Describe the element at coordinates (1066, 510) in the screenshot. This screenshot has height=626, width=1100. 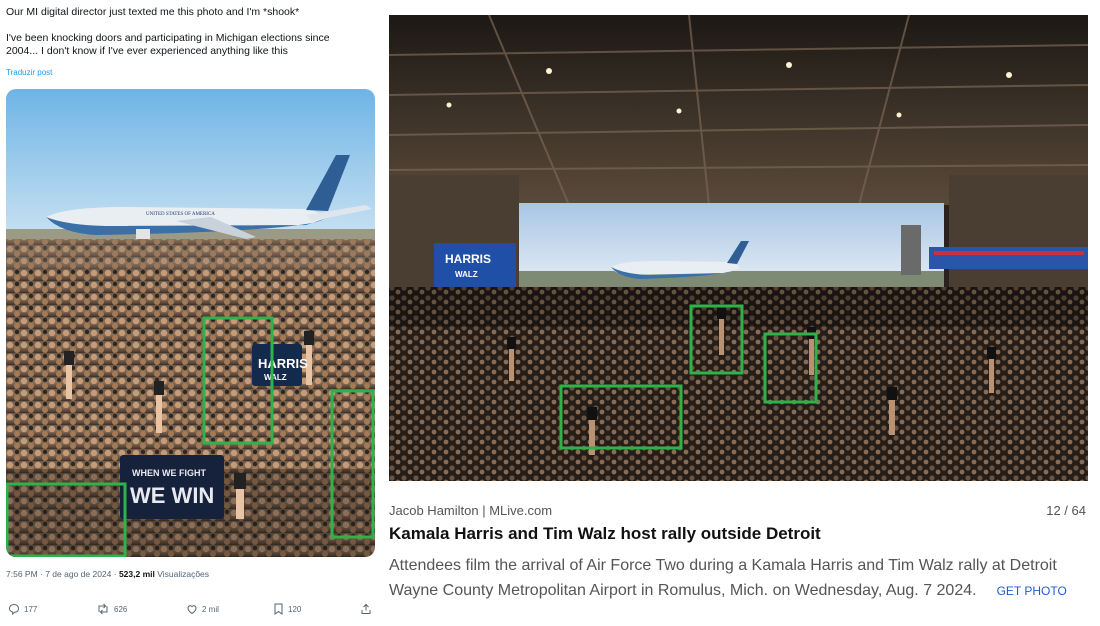
I see `gallery-counter: 12 / 64` at that location.